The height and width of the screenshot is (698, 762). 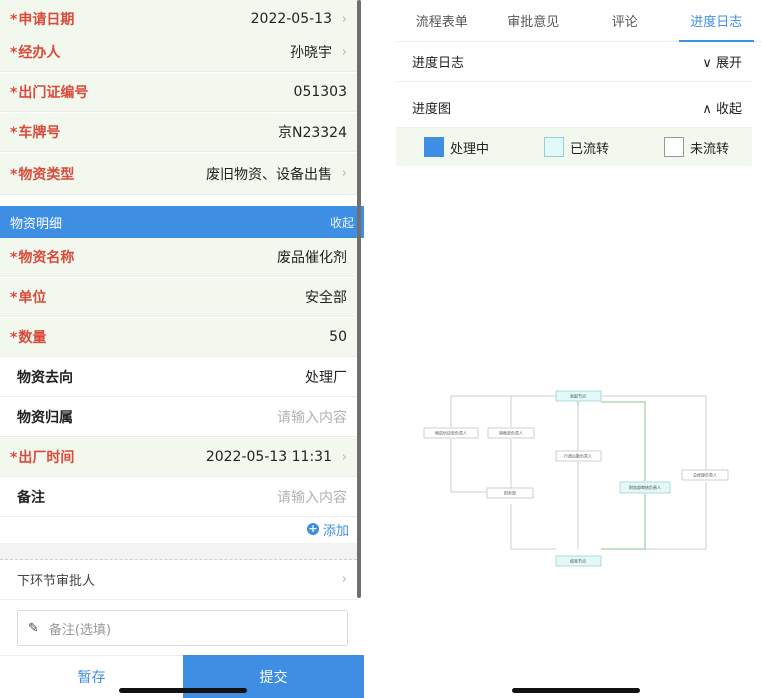 I want to click on next-approver-row: 下环节审批人 ›, so click(x=178, y=580).